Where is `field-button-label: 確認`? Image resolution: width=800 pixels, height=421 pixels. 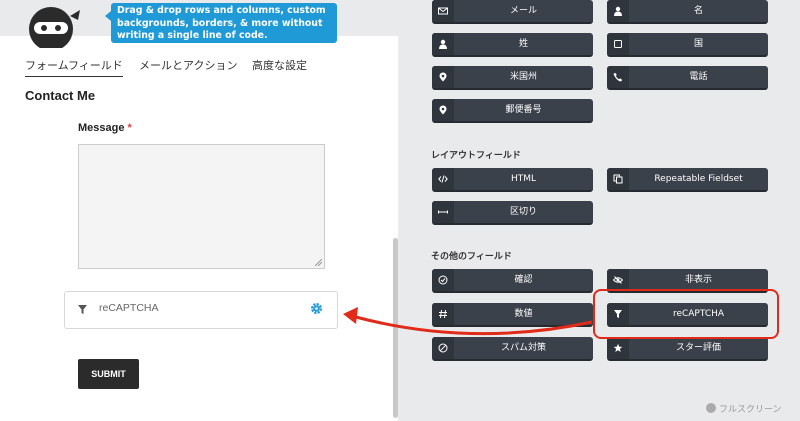
field-button-label: 確認 is located at coordinates (523, 280).